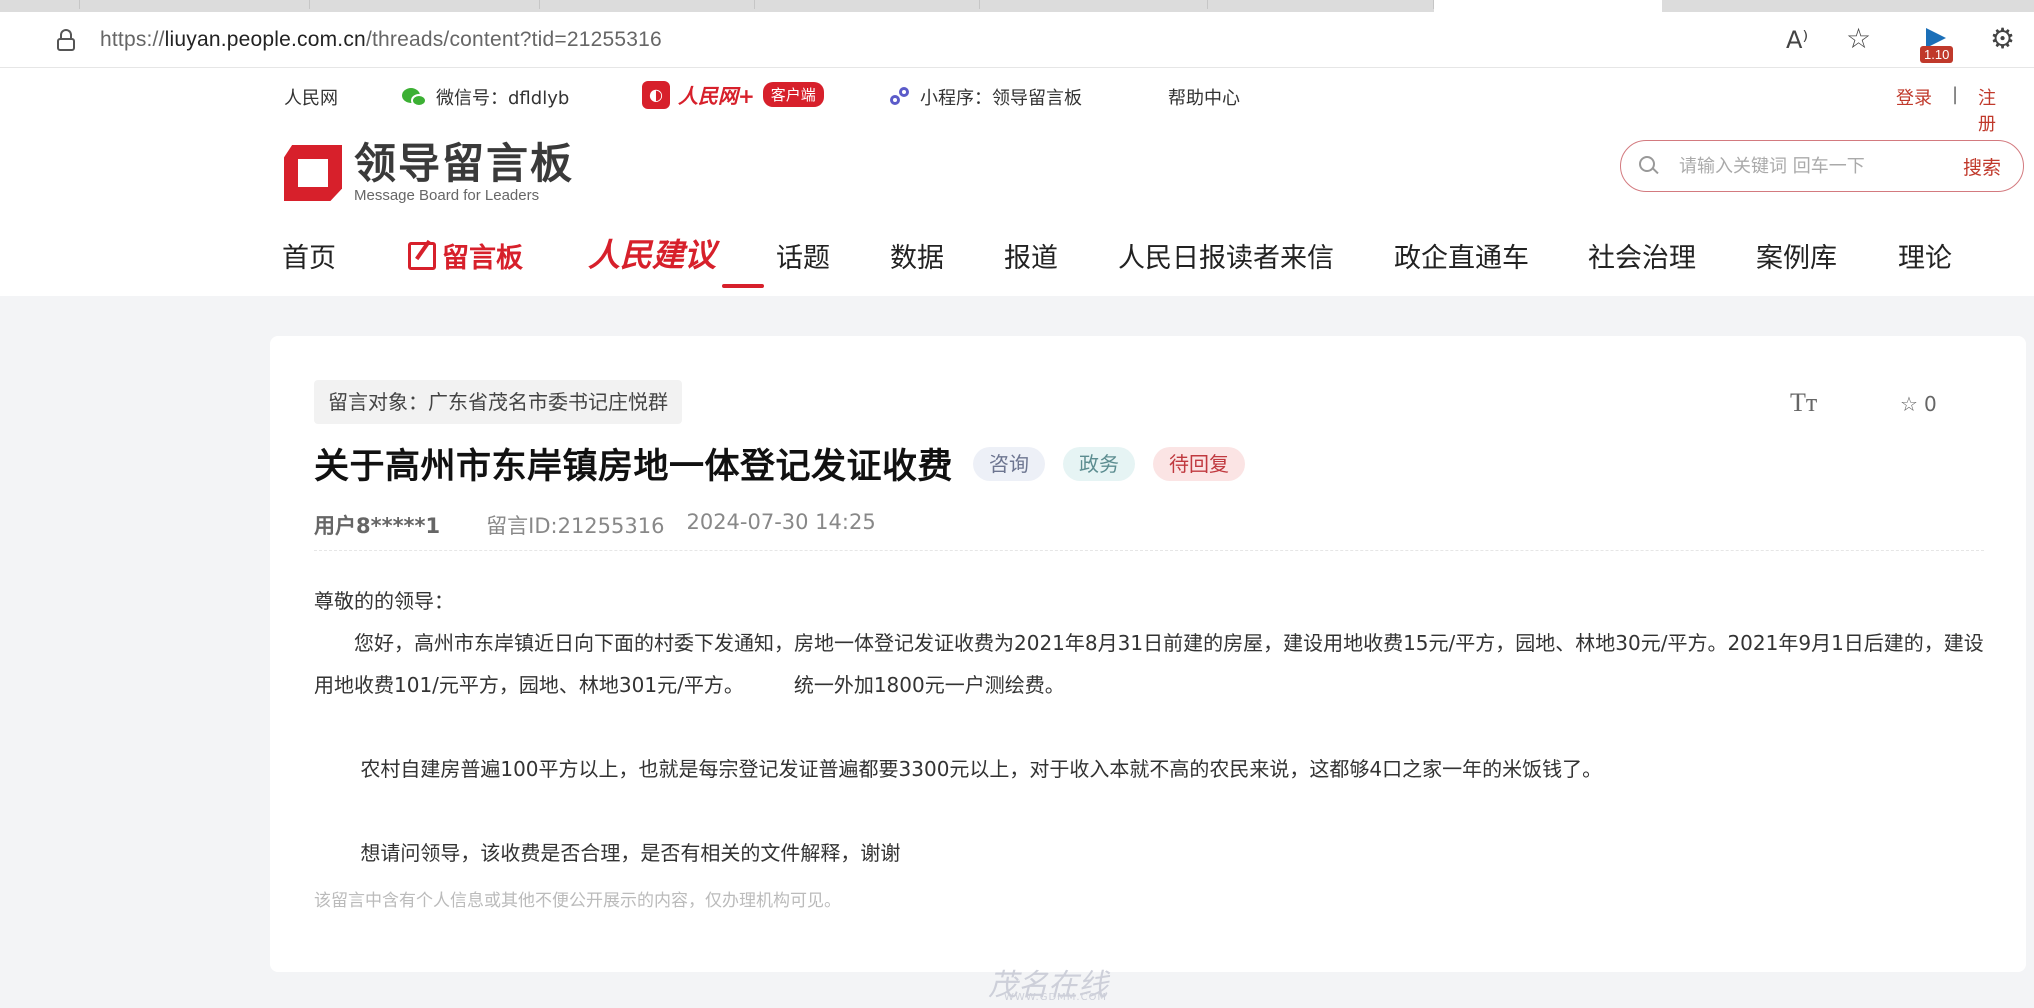  Describe the element at coordinates (1925, 255) in the screenshot. I see `nav-theory: 理论` at that location.